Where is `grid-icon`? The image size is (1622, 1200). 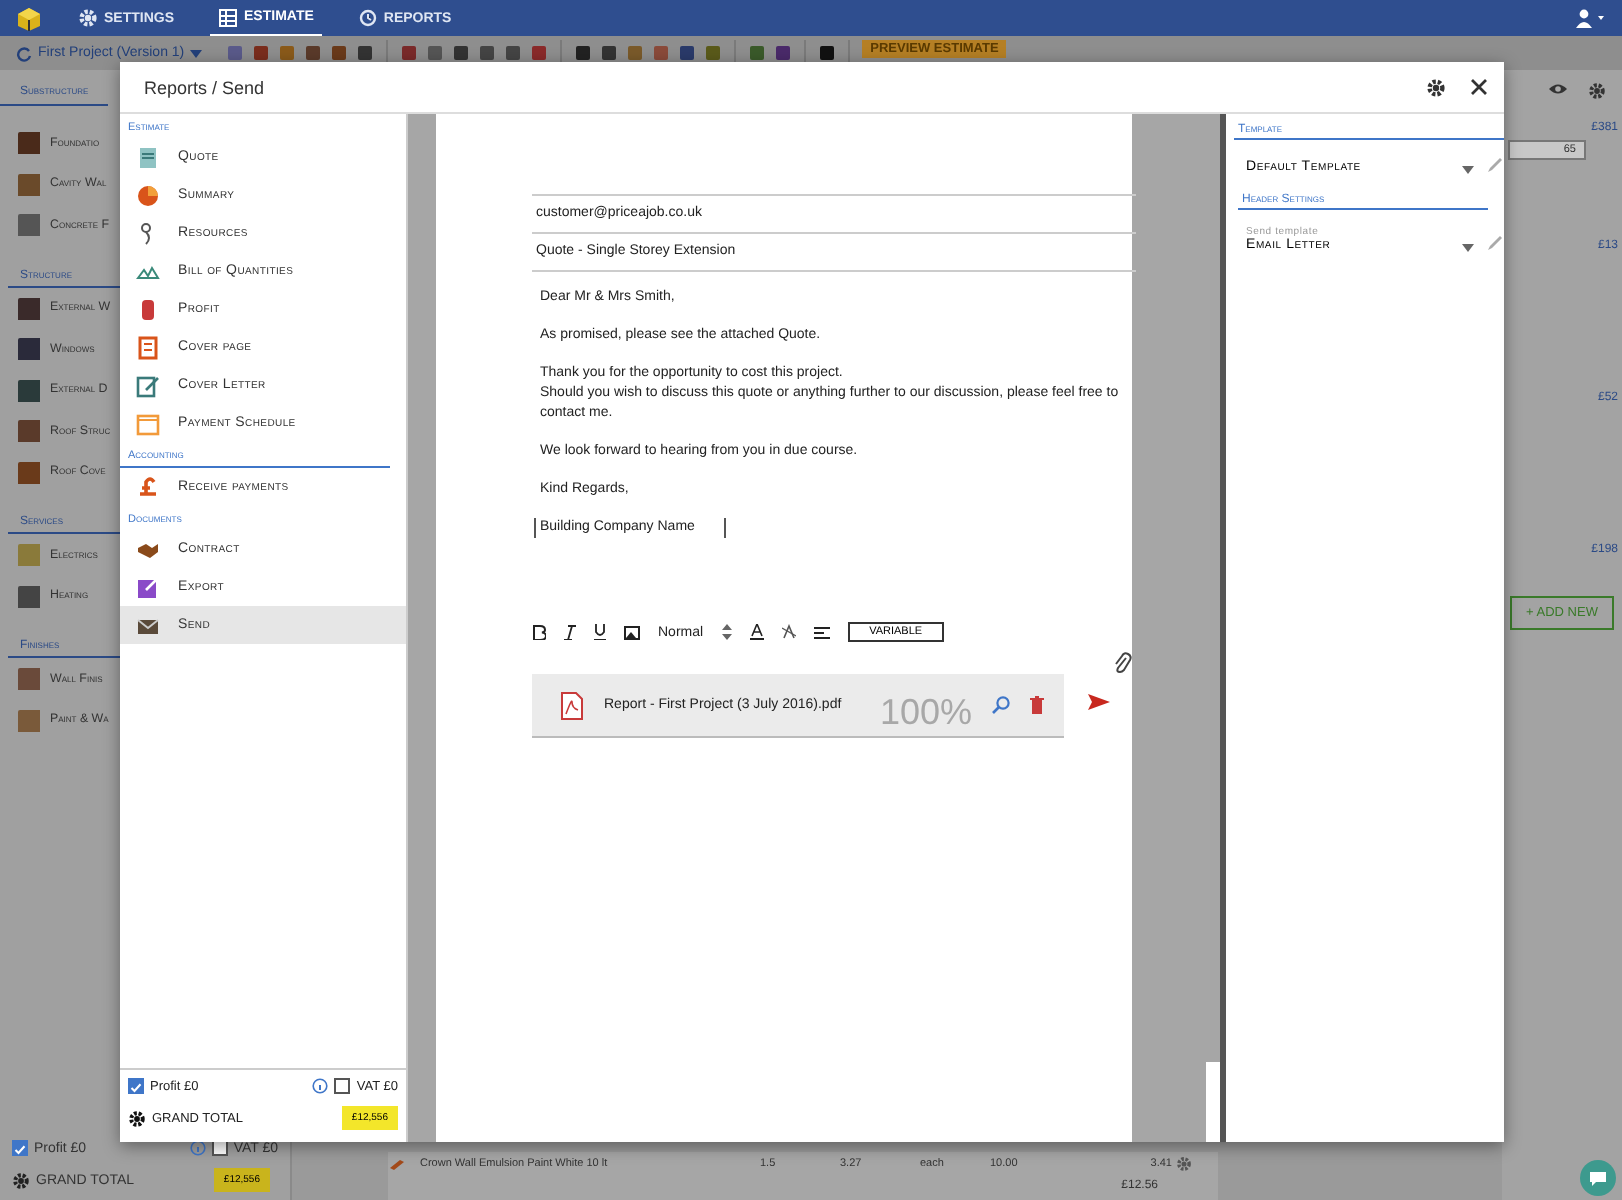 grid-icon is located at coordinates (228, 17).